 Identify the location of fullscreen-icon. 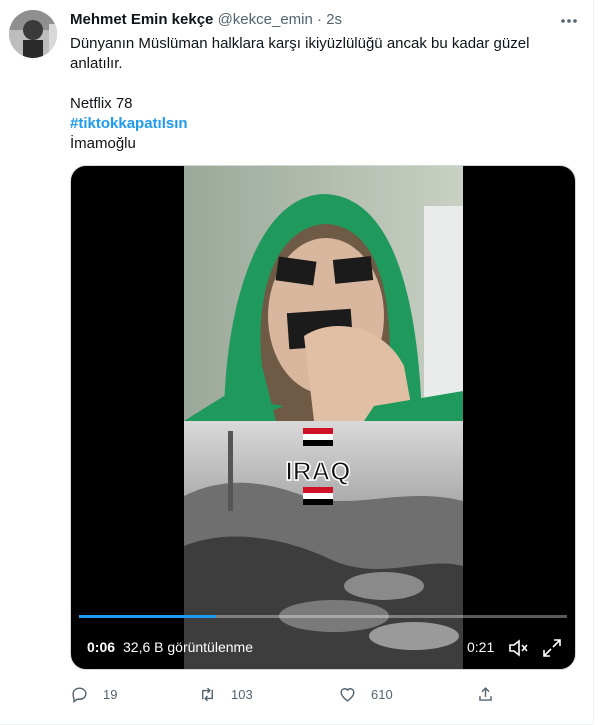
(552, 648).